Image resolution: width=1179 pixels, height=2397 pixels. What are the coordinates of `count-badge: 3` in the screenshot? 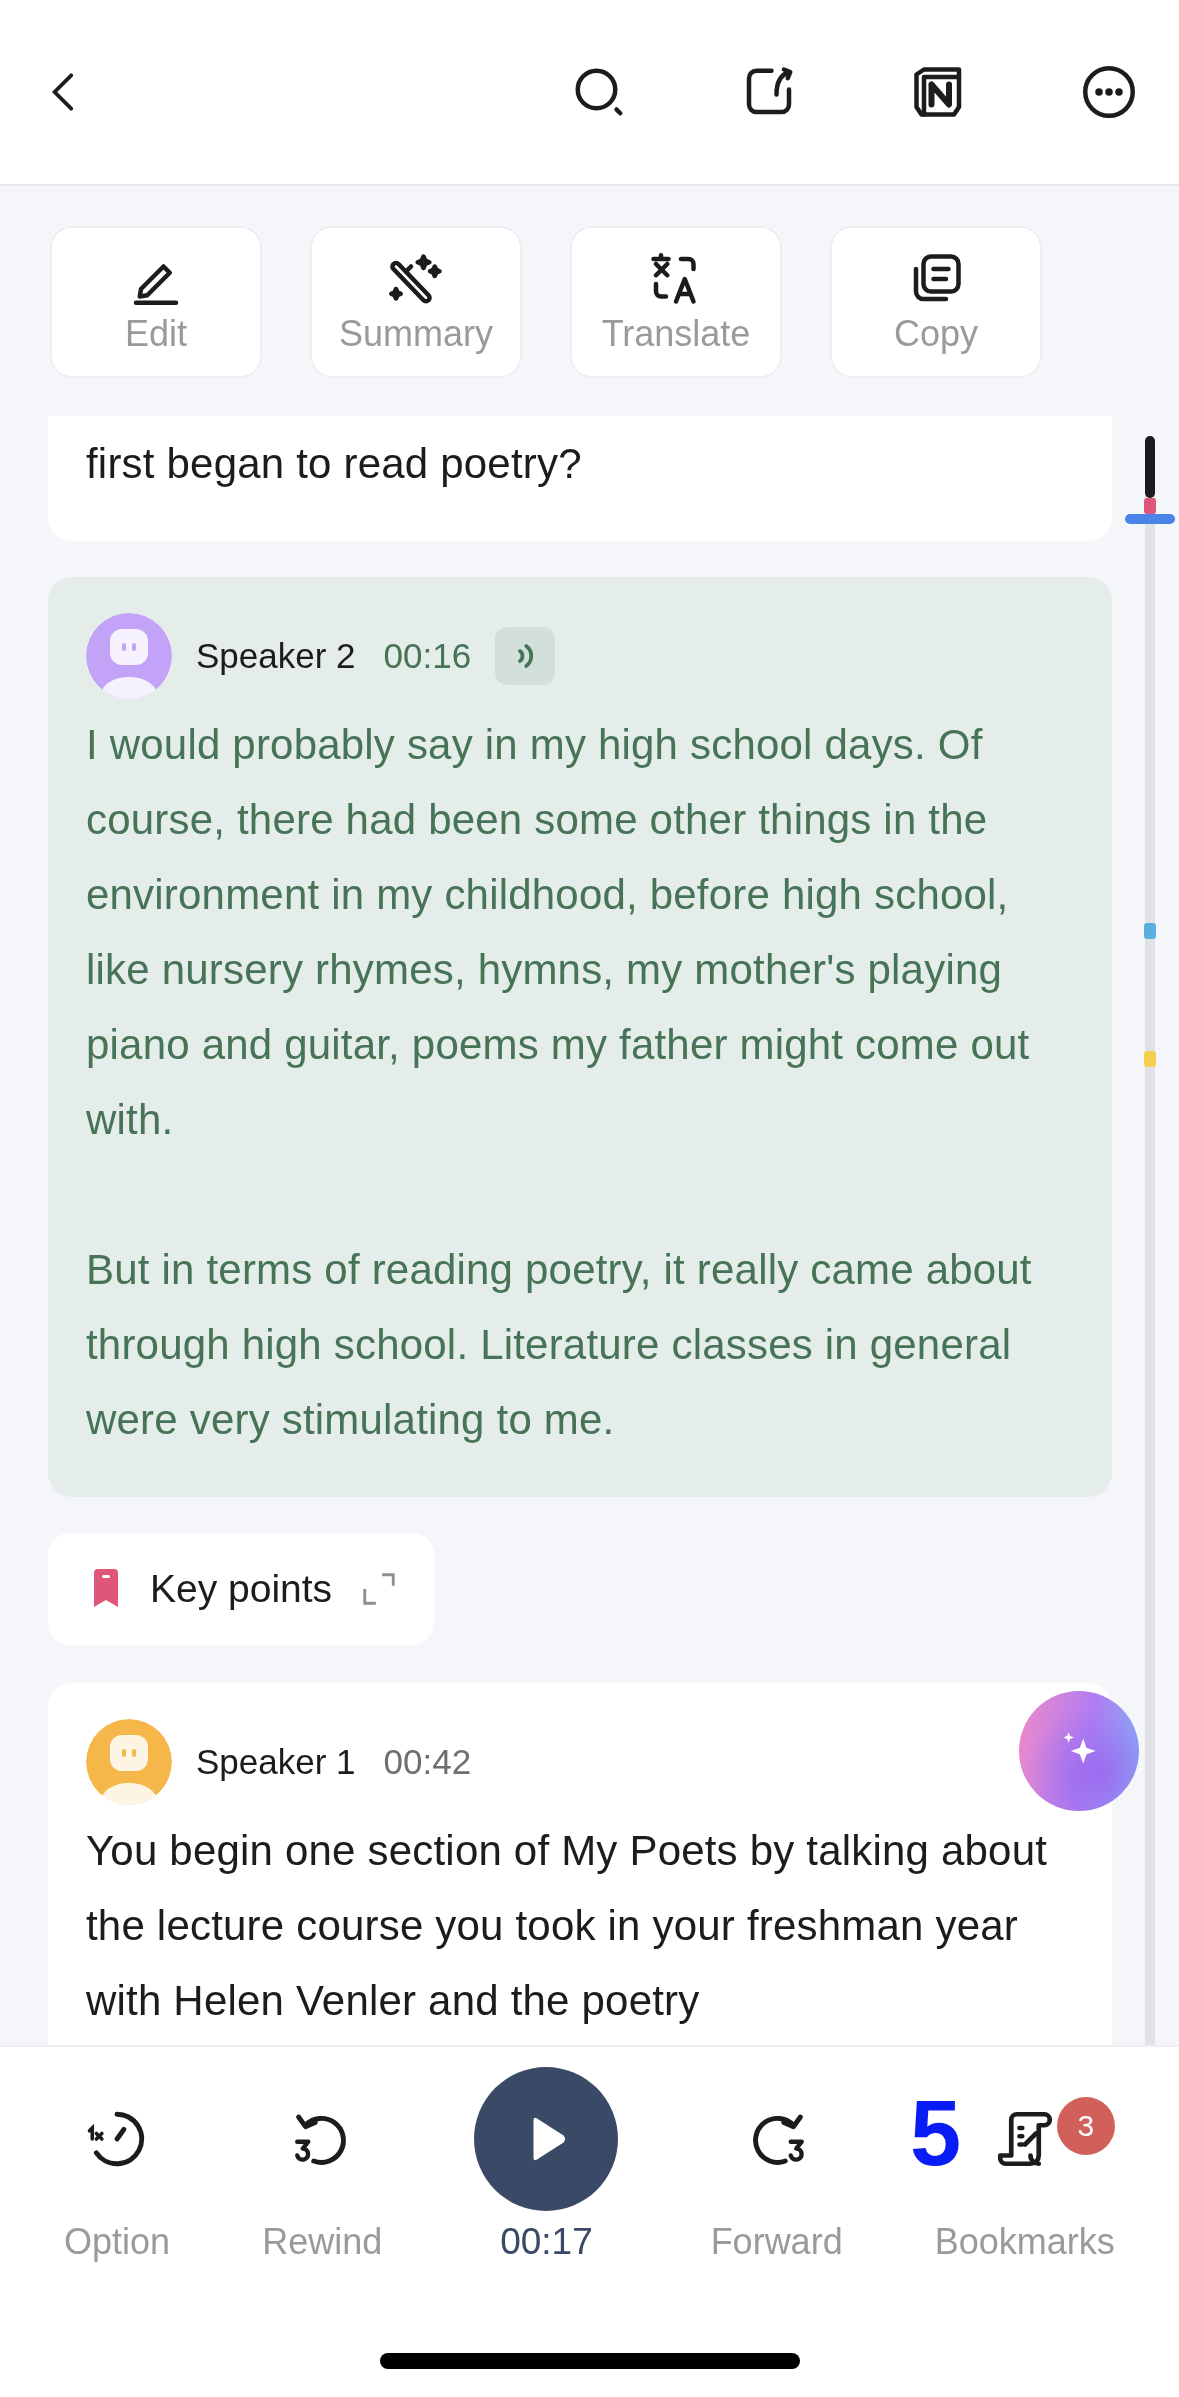 It's located at (1085, 2126).